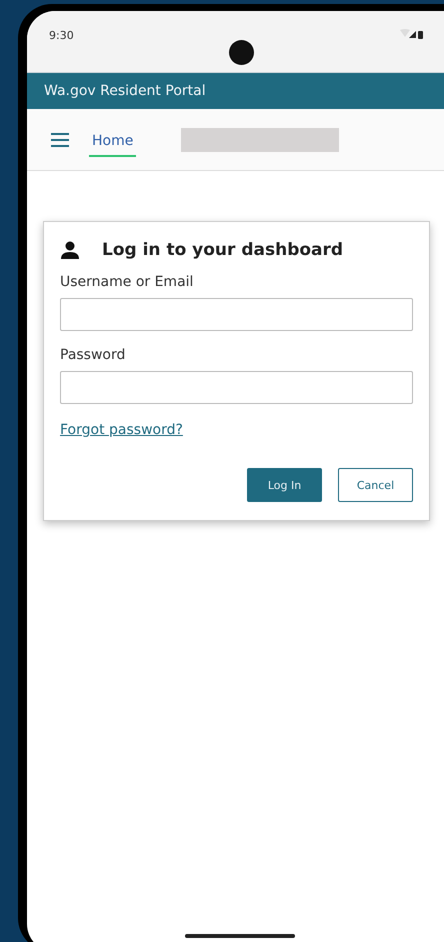  What do you see at coordinates (125, 91) in the screenshot?
I see `header-title: Wa.gov Resident Portal` at bounding box center [125, 91].